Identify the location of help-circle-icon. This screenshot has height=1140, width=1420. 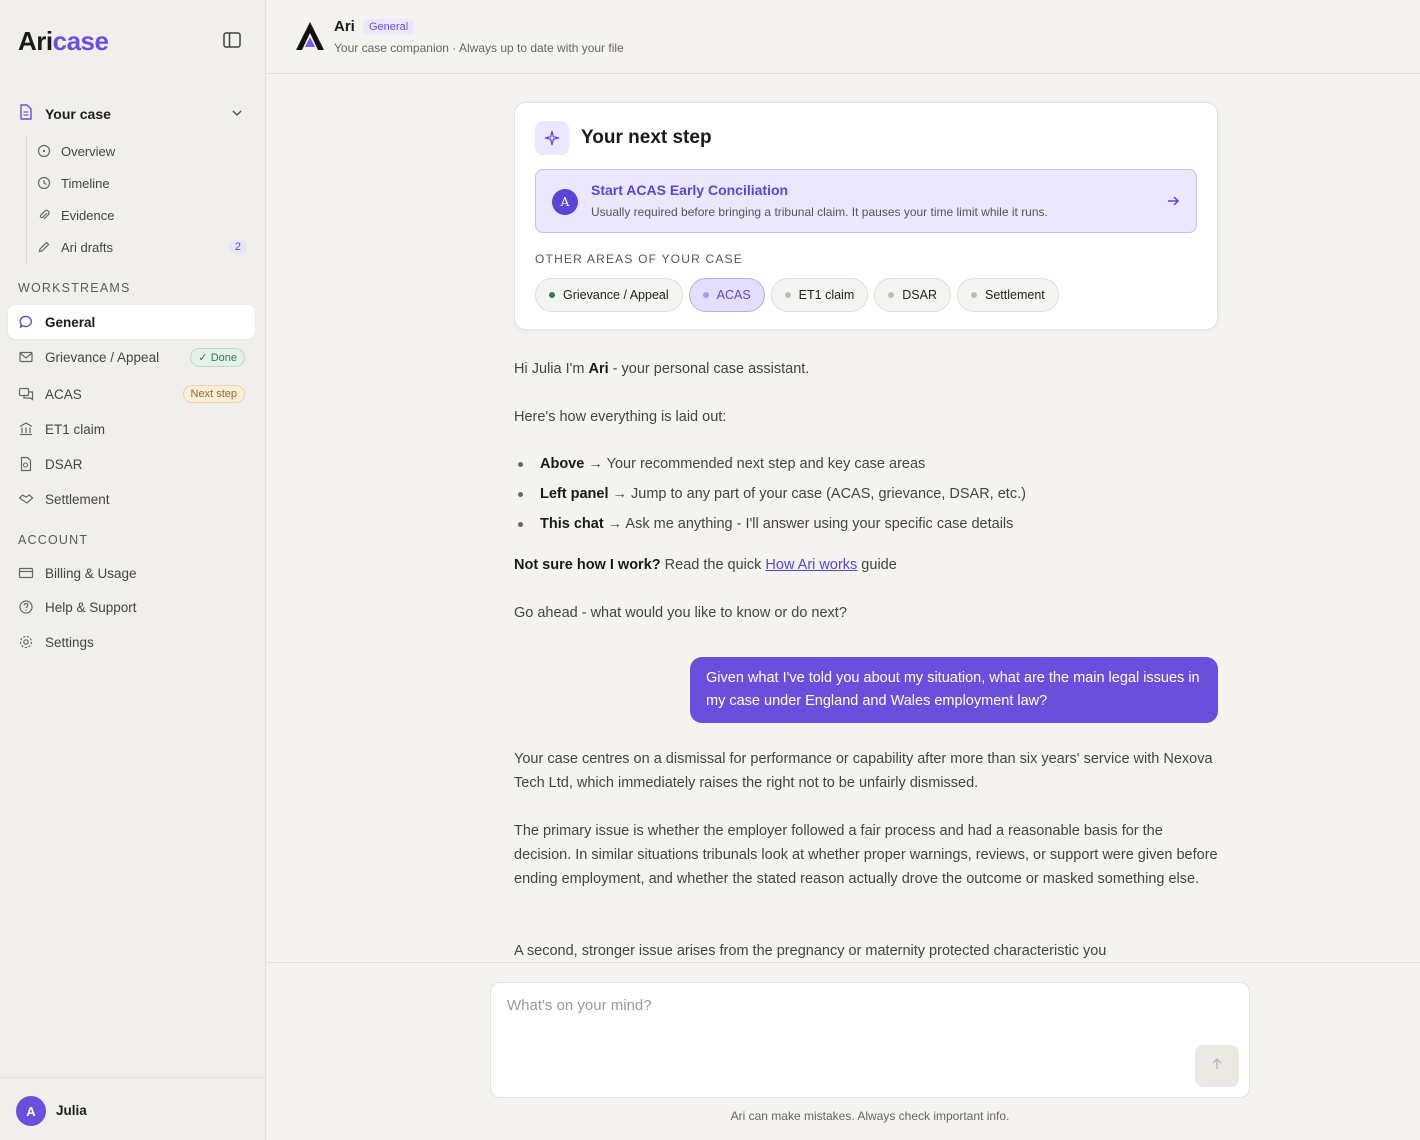
(26, 607).